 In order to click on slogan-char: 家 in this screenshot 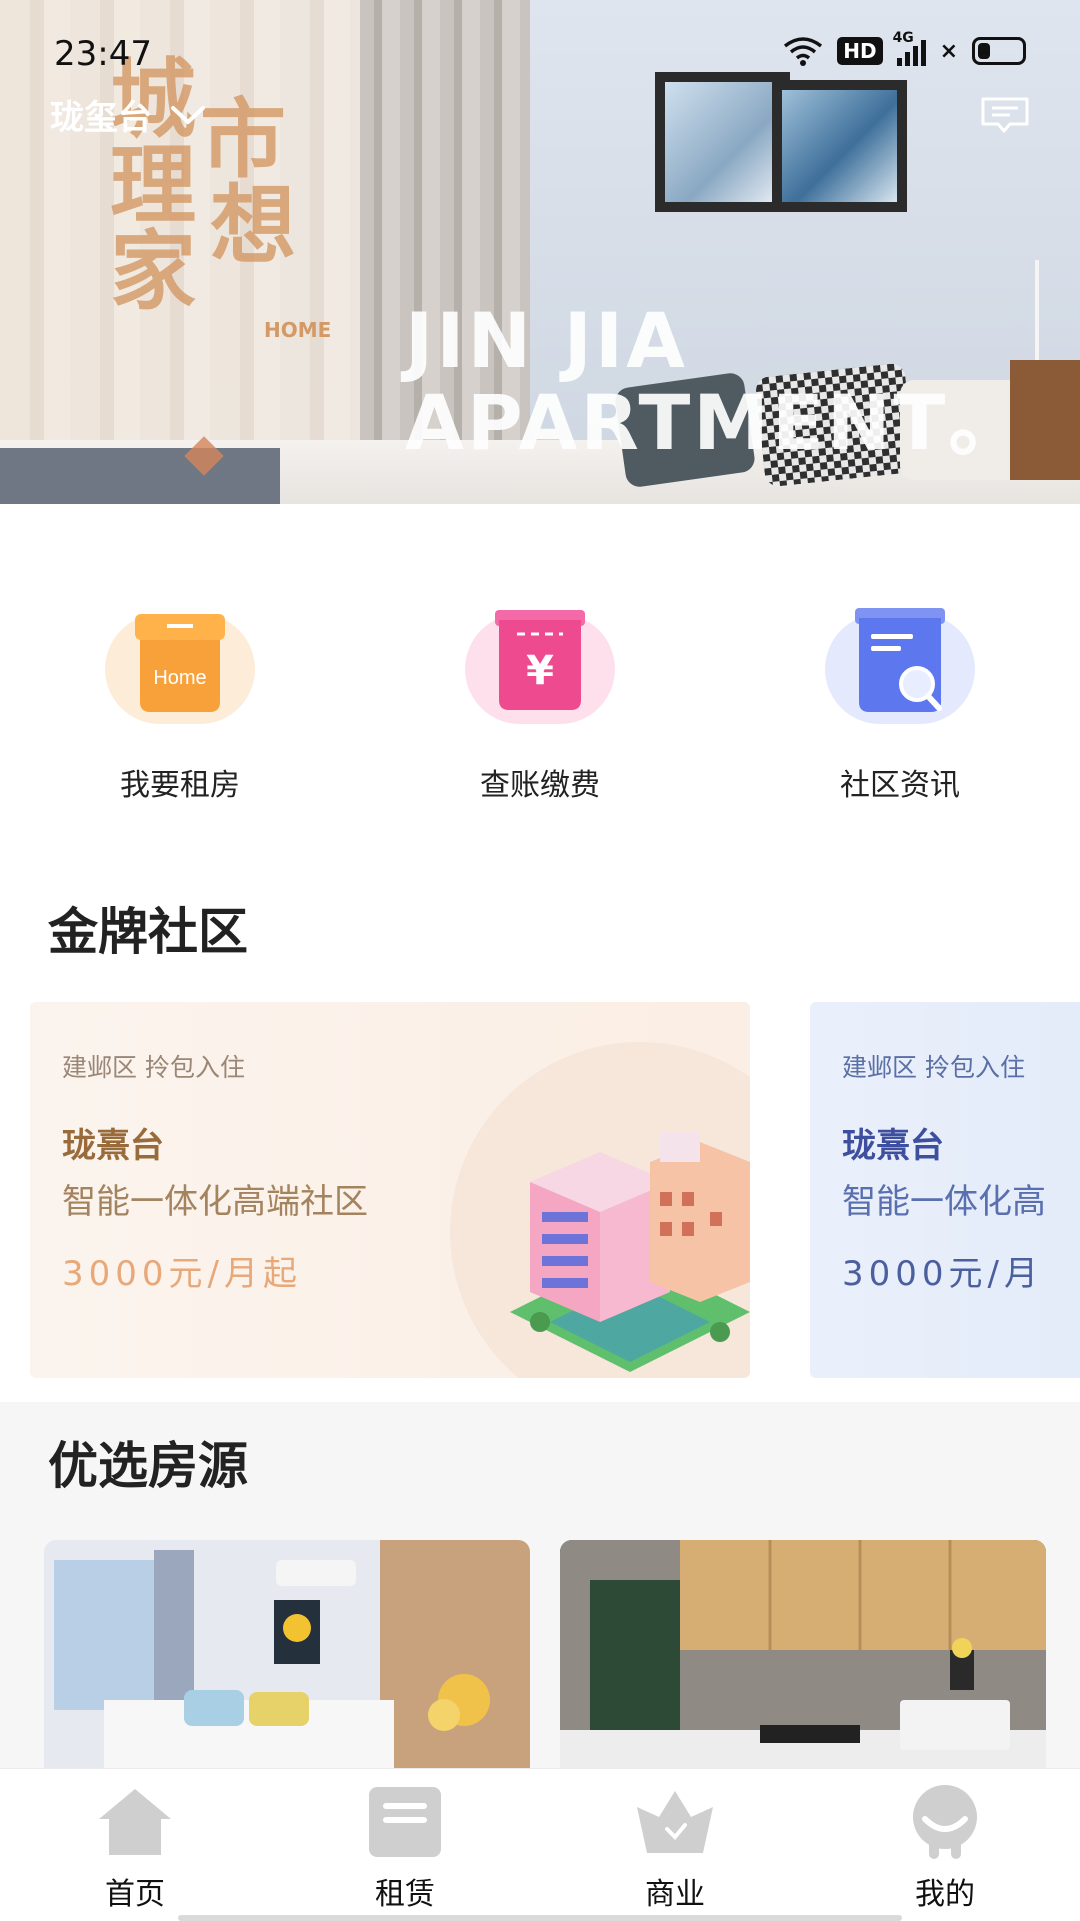, I will do `click(153, 271)`.